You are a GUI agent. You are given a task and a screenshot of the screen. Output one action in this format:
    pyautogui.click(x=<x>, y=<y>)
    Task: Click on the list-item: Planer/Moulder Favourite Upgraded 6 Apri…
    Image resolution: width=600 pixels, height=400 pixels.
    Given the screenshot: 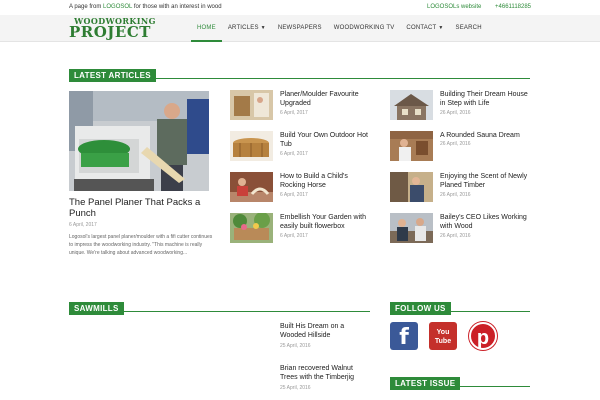 What is the action you would take?
    pyautogui.click(x=301, y=106)
    